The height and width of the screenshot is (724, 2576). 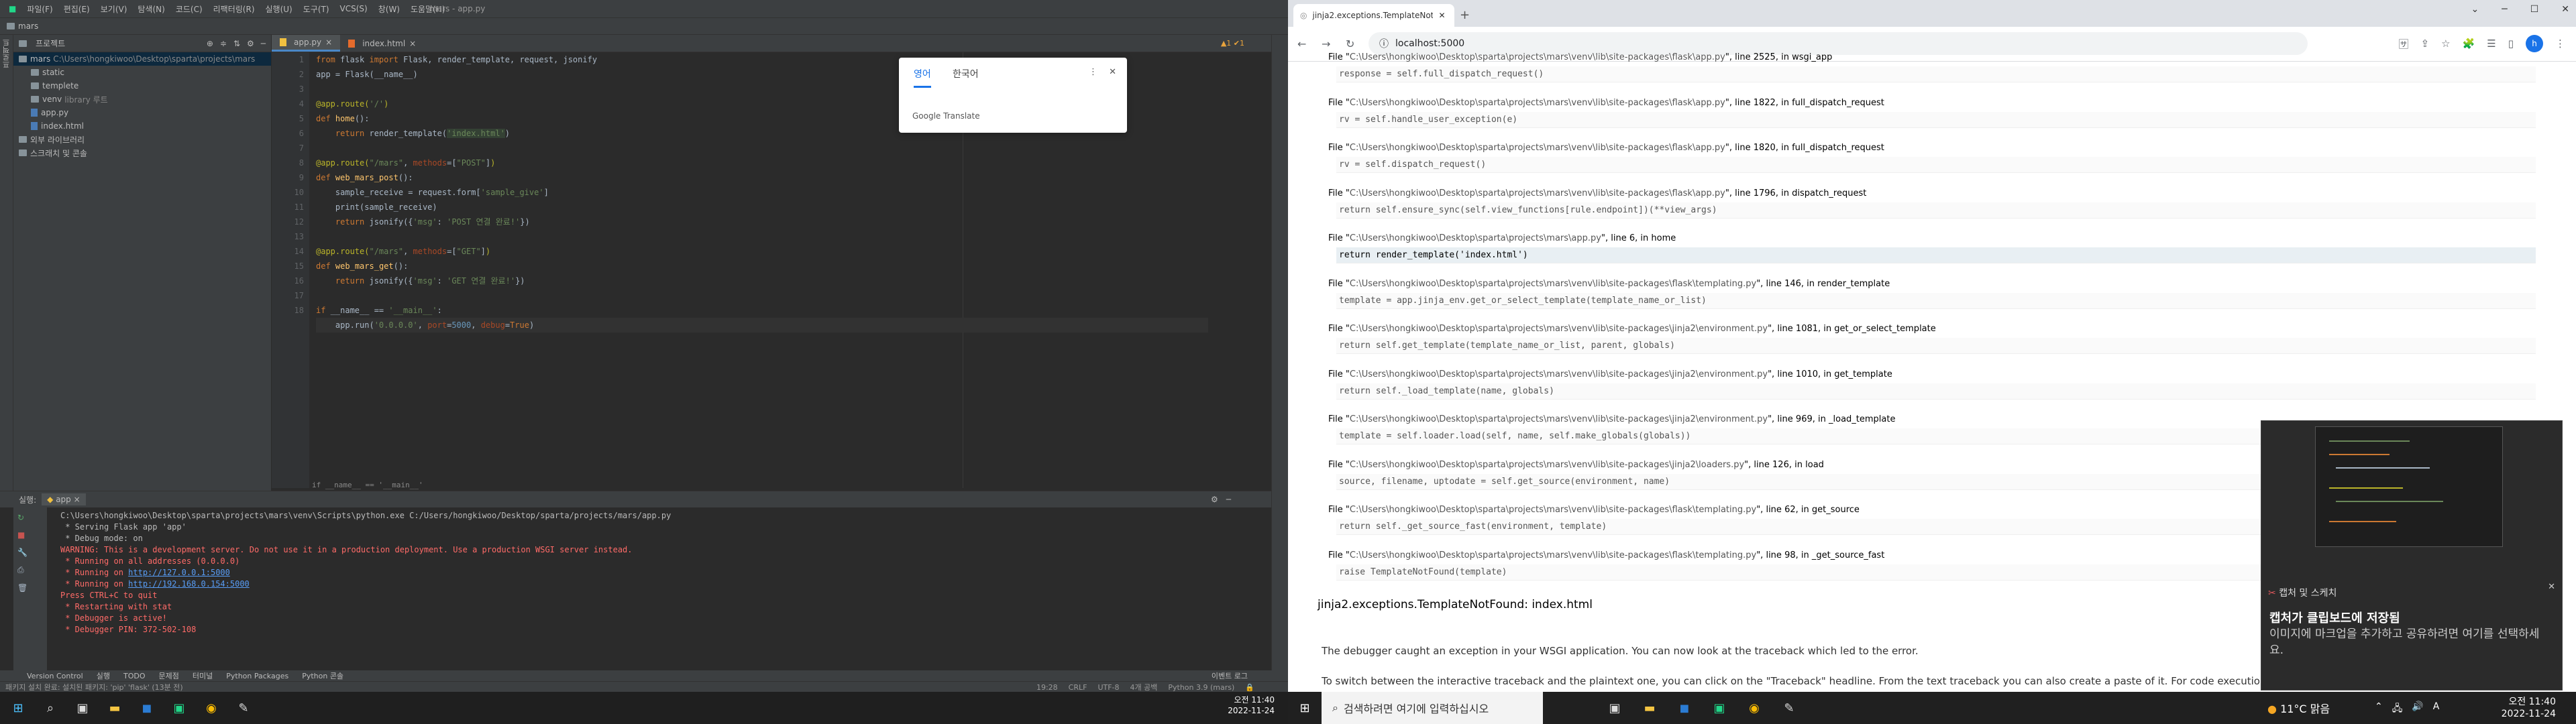 I want to click on run-tab: ◆ app ×, so click(x=64, y=499).